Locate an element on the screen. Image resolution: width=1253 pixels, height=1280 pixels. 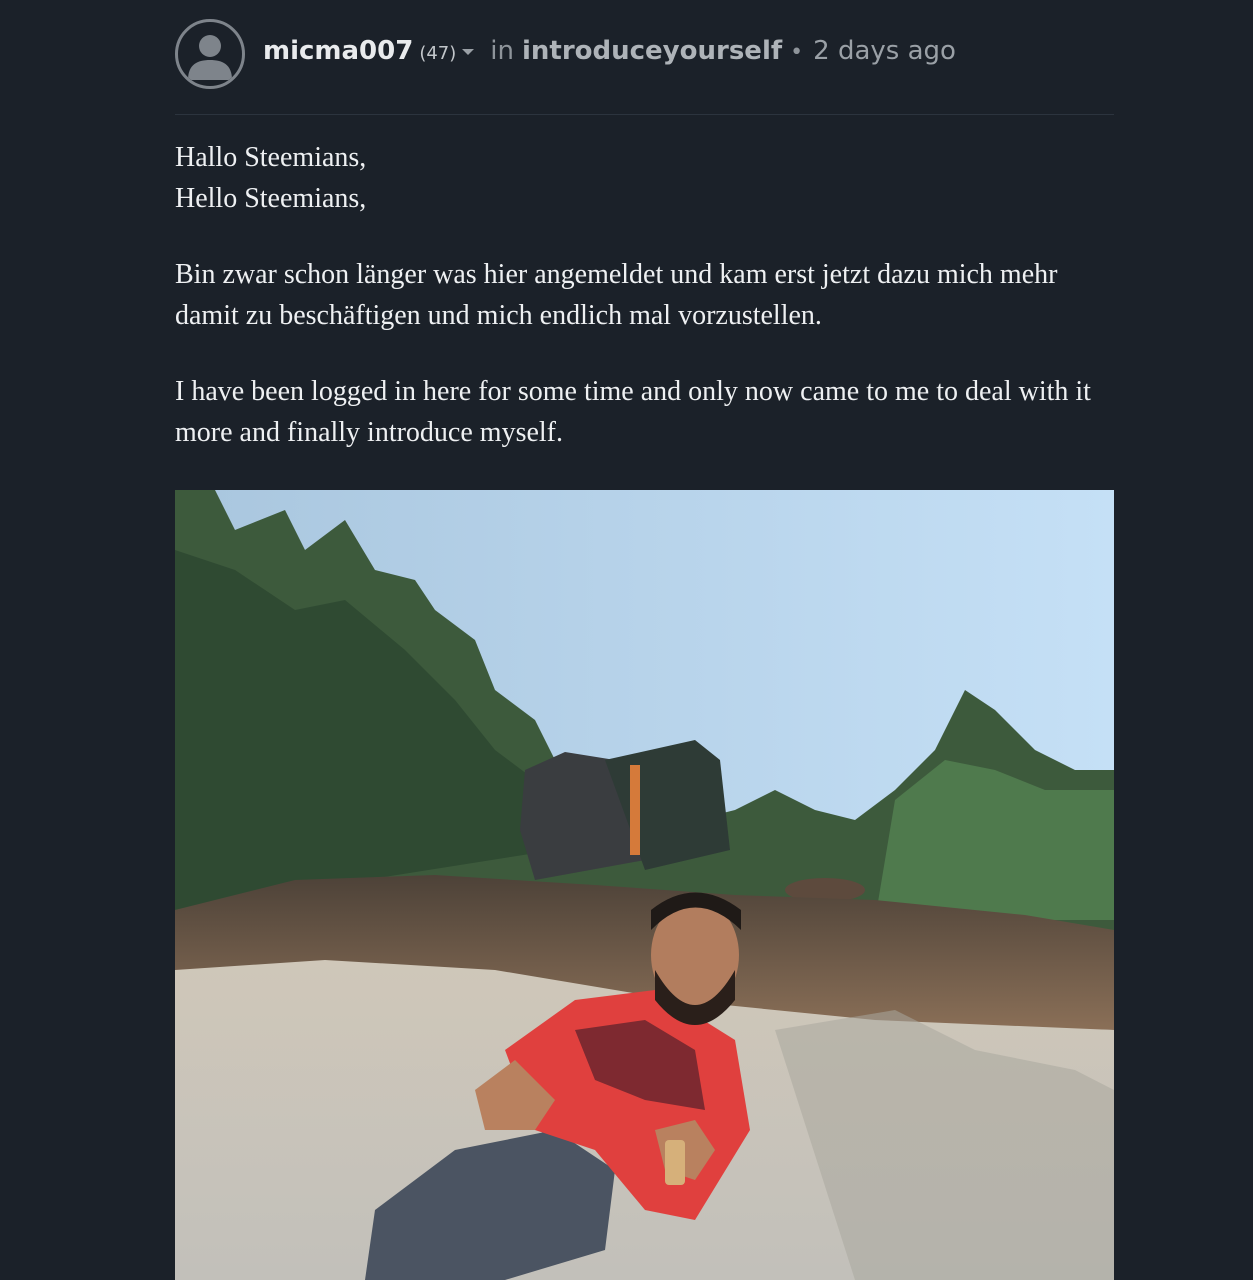
in-label: in is located at coordinates (502, 51).